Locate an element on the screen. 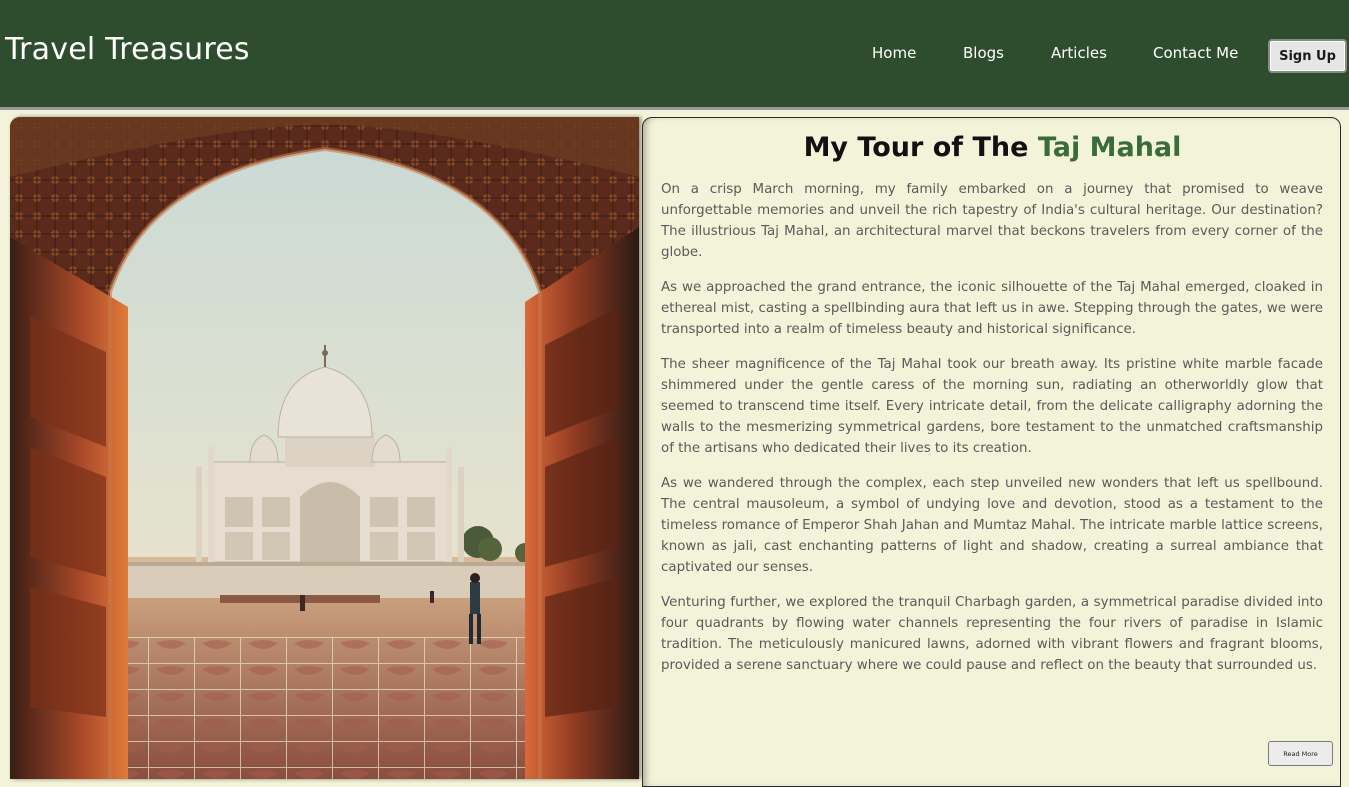  nav-link-home: Home is located at coordinates (894, 53).